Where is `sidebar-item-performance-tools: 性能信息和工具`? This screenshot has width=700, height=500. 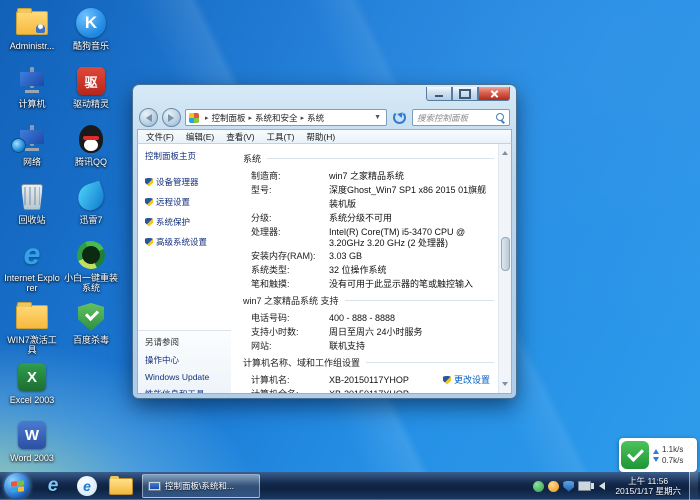
sidebar-item-performance-tools: 性能信息和工具 is located at coordinates (188, 390).